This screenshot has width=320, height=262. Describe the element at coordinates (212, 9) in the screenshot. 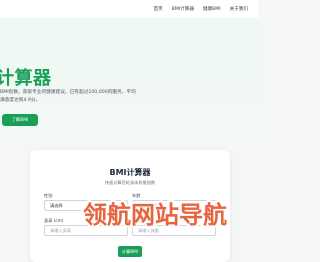

I see `nav-item-healthy-bmi: 健康BMI` at that location.